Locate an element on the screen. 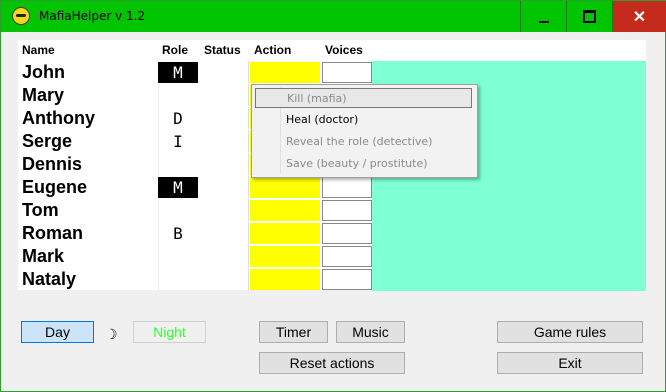 The height and width of the screenshot is (392, 666). player-row: Roman B is located at coordinates (332, 233).